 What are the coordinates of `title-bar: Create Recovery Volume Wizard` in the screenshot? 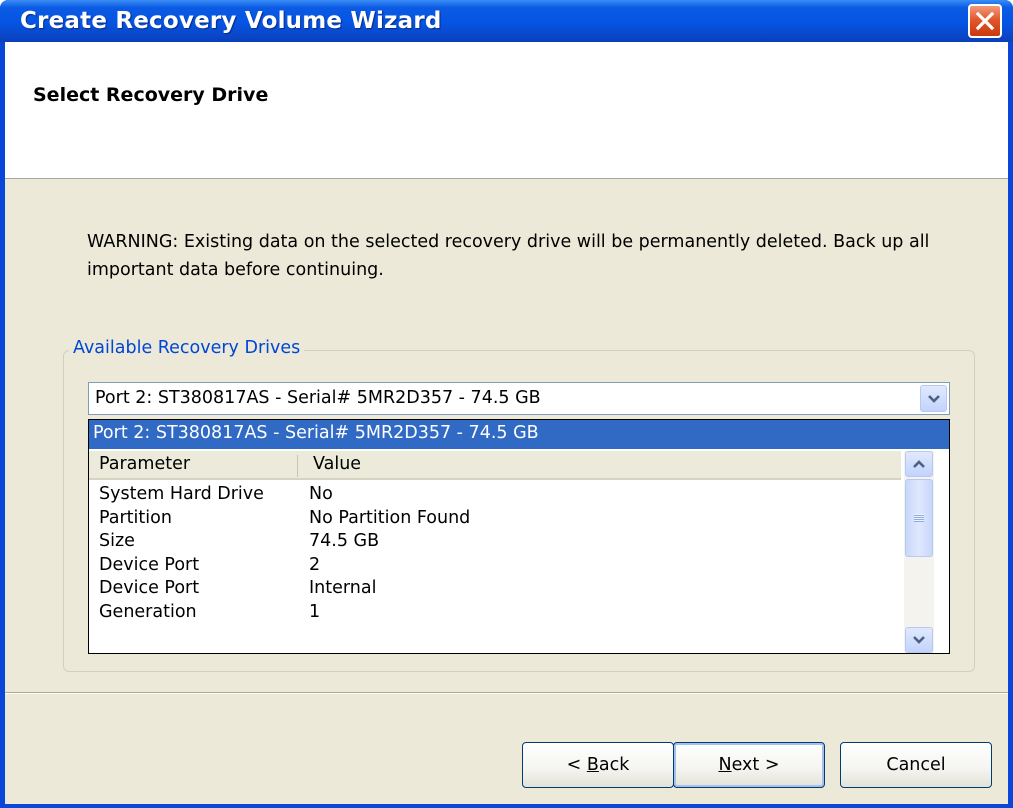 It's located at (506, 21).